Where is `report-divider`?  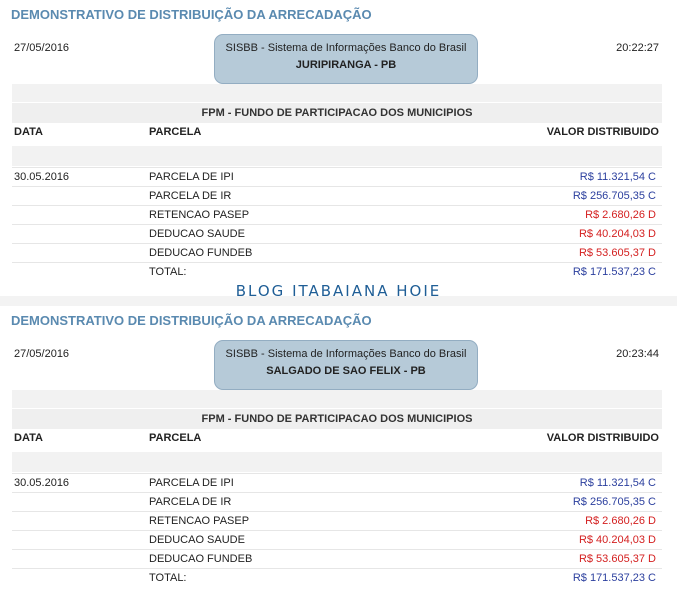
report-divider is located at coordinates (338, 301).